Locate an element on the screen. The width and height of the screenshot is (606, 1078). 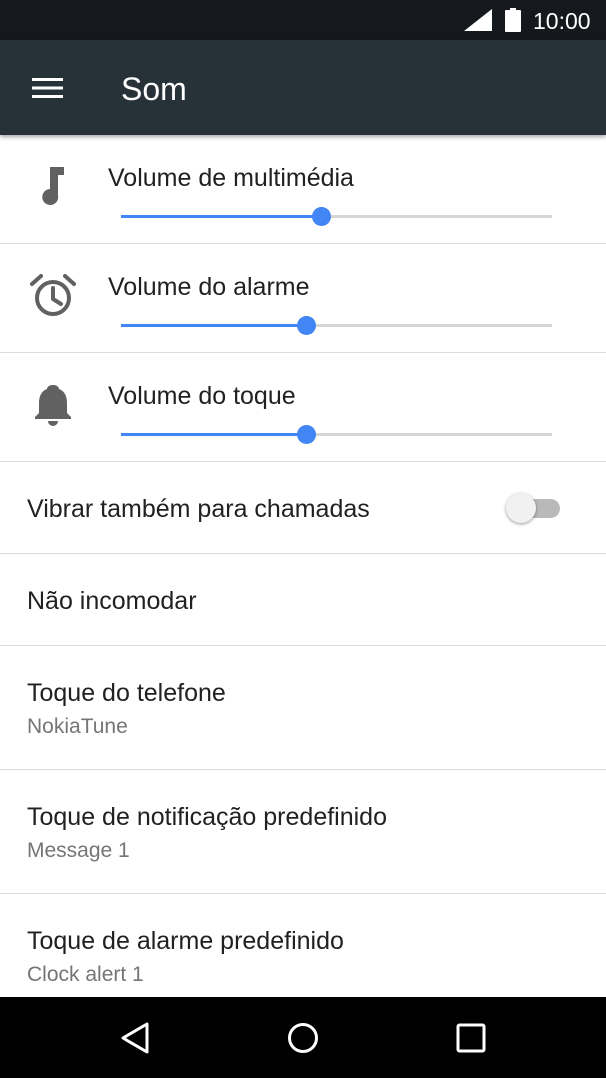
vibrate-for-calls-switch is located at coordinates (534, 508).